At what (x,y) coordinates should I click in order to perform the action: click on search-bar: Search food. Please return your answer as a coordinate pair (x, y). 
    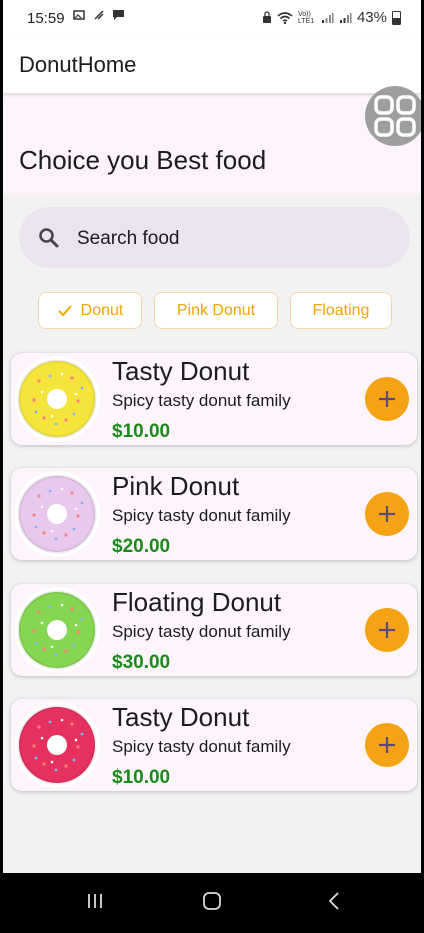
    Looking at the image, I should click on (214, 237).